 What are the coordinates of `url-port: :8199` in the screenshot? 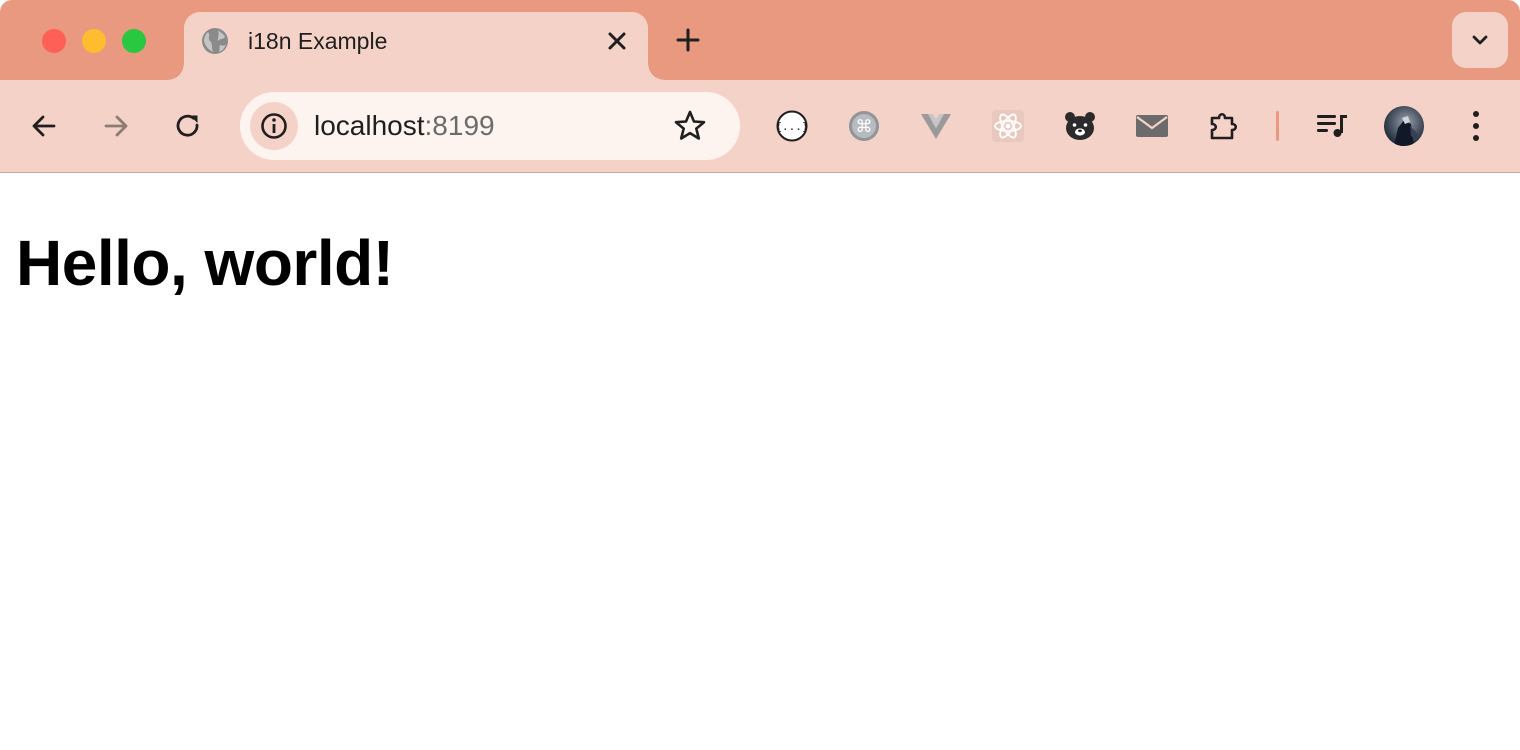 It's located at (459, 125).